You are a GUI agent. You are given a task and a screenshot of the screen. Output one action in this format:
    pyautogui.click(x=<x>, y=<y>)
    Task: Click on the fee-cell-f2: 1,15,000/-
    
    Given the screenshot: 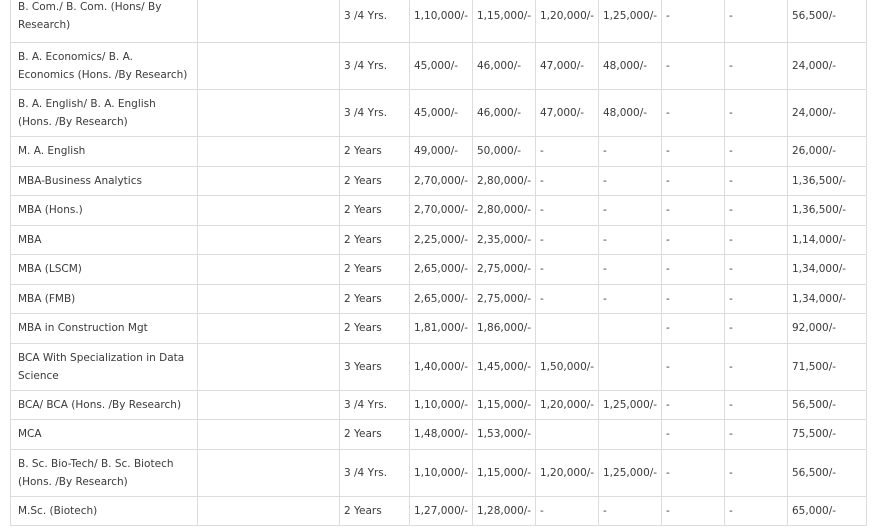 What is the action you would take?
    pyautogui.click(x=504, y=21)
    